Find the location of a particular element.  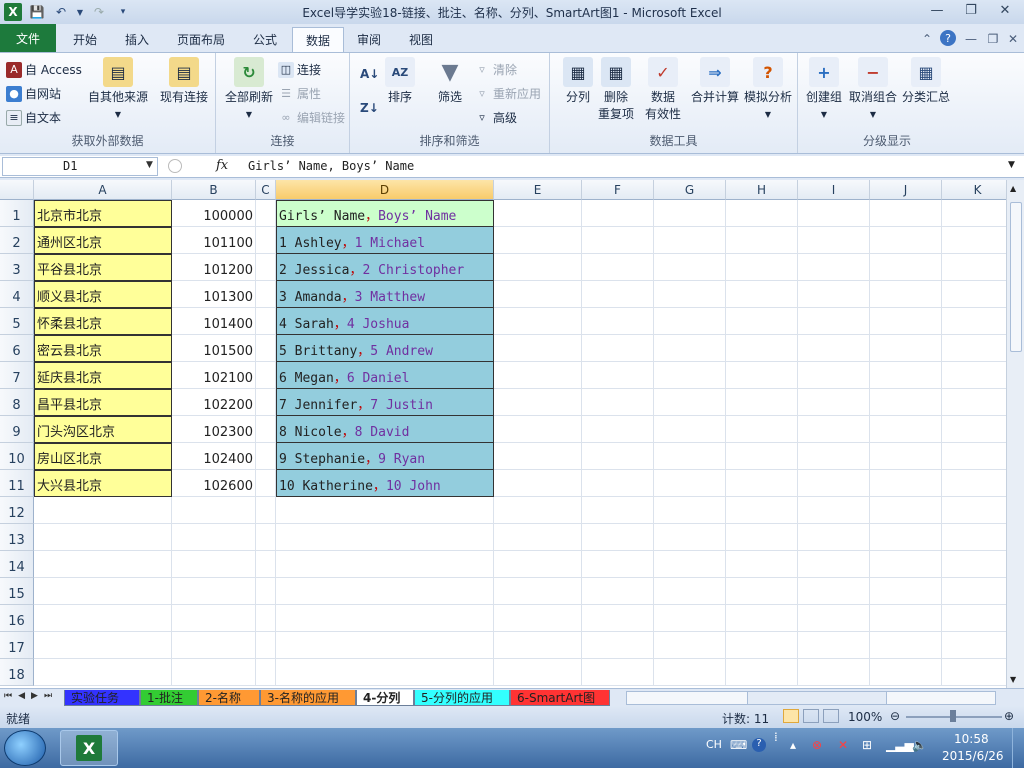

cell-d: 8 Nicole， 8 David is located at coordinates (385, 429).